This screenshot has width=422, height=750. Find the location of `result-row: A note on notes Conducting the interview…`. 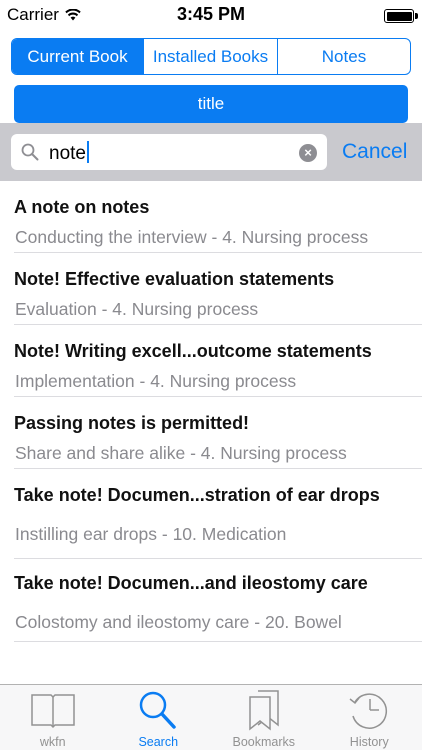

result-row: A note on notes Conducting the interview… is located at coordinates (218, 217).